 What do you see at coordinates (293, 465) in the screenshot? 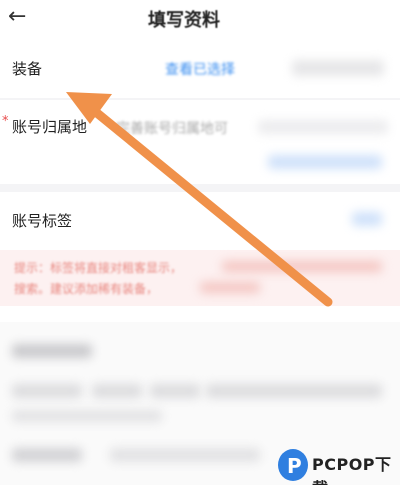
I see `logo-mark-icon: P` at bounding box center [293, 465].